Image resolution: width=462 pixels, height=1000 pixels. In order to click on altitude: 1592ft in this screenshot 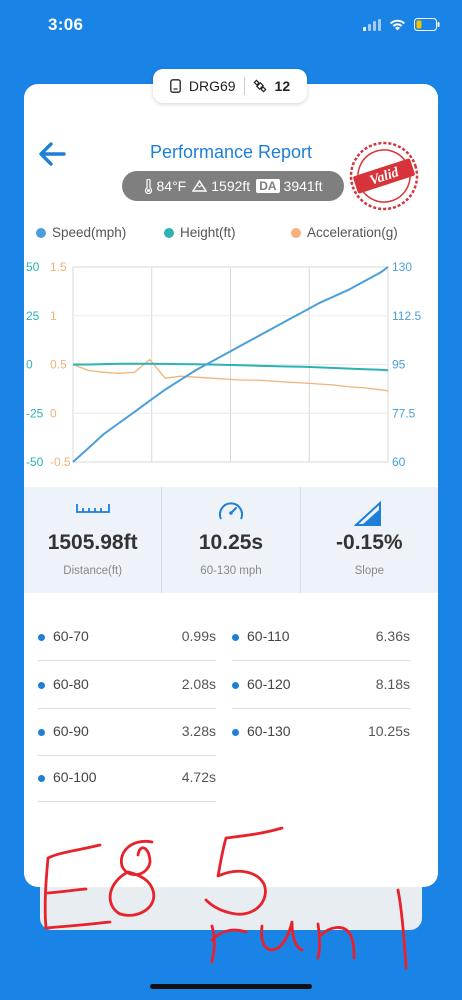, I will do `click(221, 186)`.